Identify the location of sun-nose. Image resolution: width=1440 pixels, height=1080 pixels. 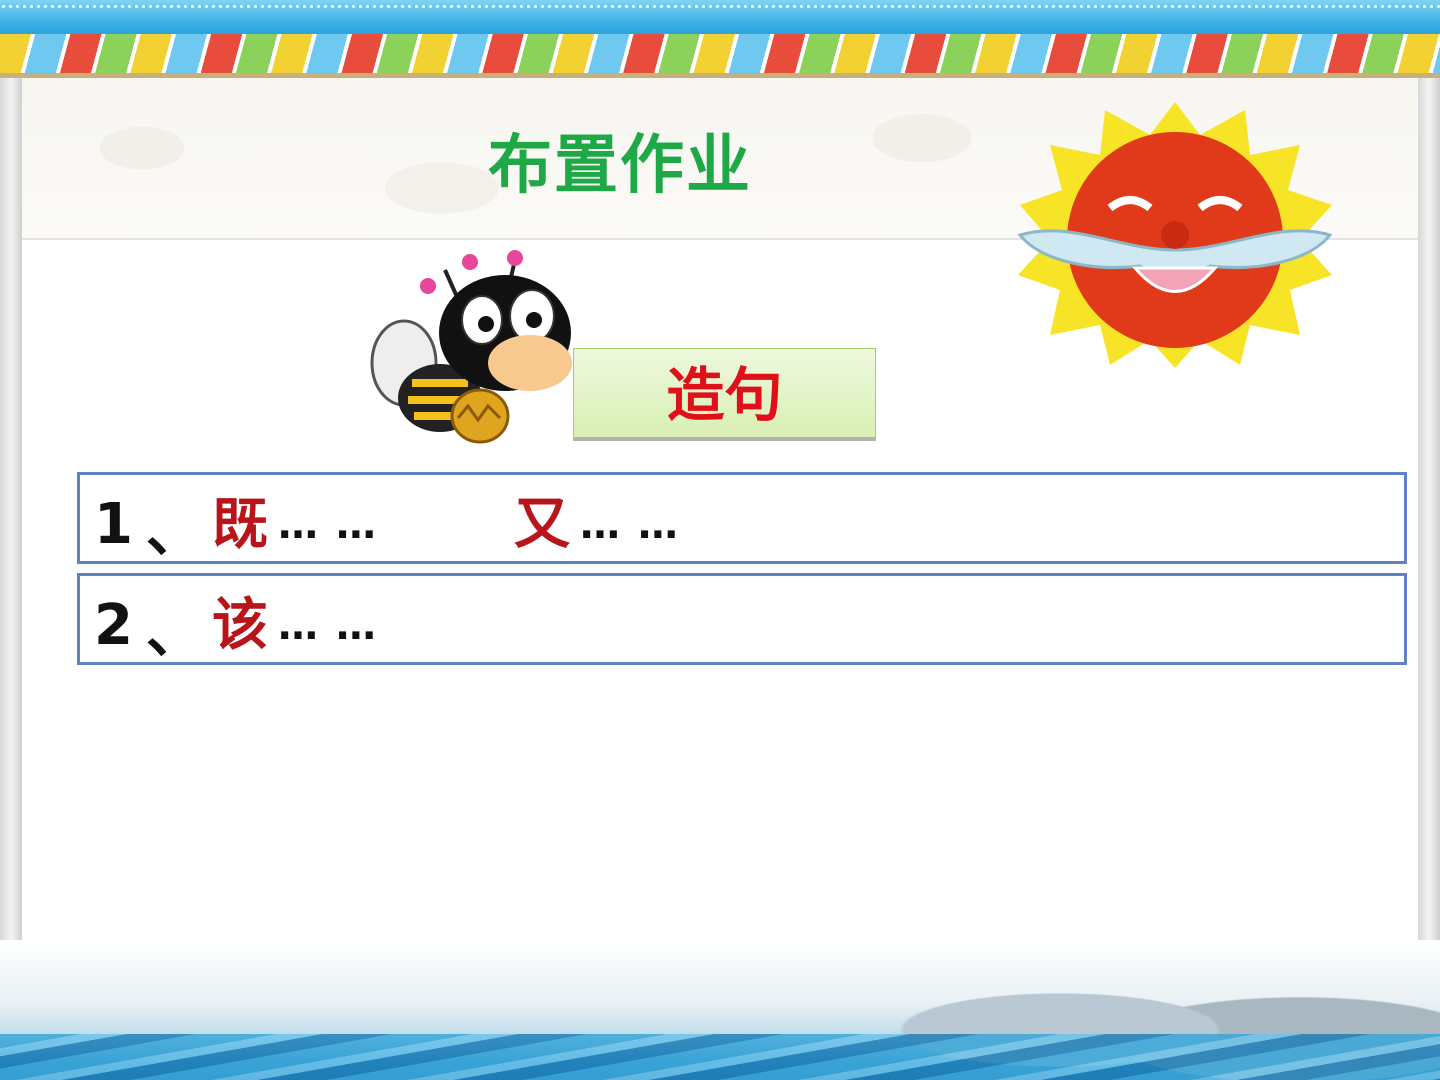
(1175, 235).